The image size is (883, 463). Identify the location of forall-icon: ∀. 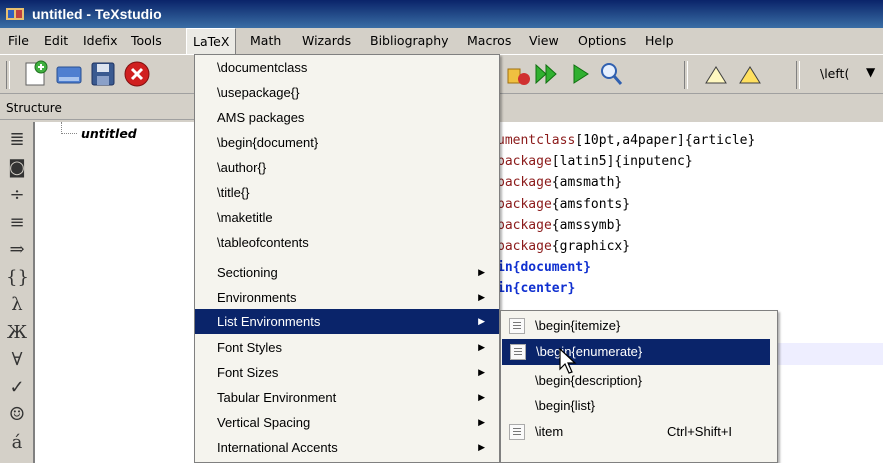
(17, 360).